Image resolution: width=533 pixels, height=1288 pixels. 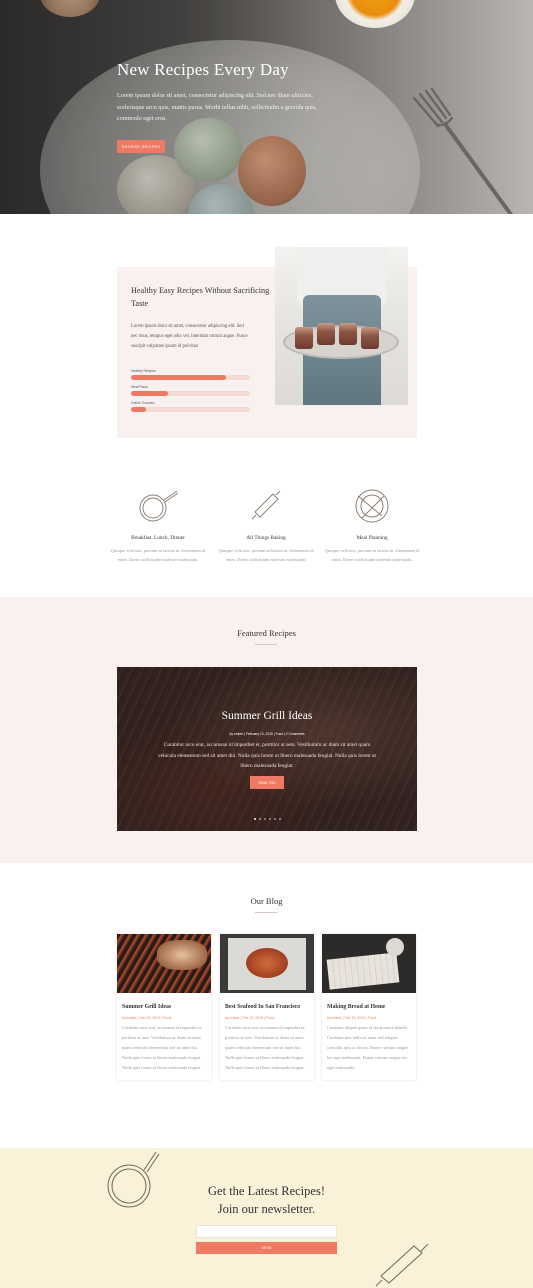 What do you see at coordinates (158, 506) in the screenshot?
I see `frying-pan-icon` at bounding box center [158, 506].